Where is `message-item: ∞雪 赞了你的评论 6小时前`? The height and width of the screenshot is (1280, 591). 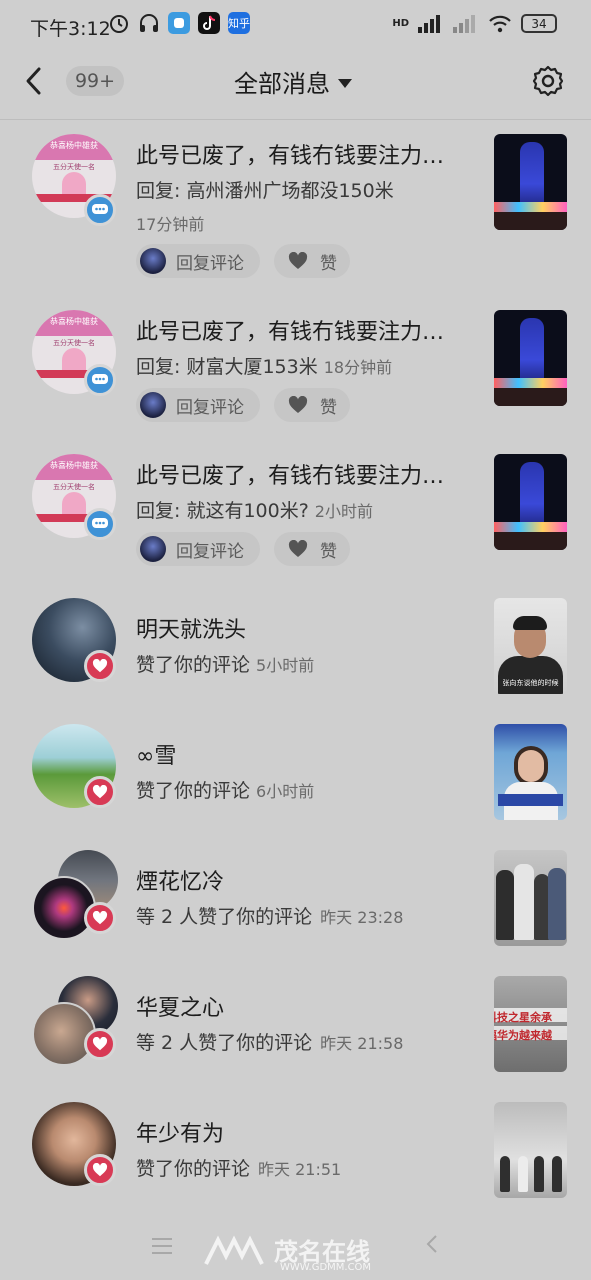
message-item: ∞雪 赞了你的评论 6小时前 is located at coordinates (295, 767).